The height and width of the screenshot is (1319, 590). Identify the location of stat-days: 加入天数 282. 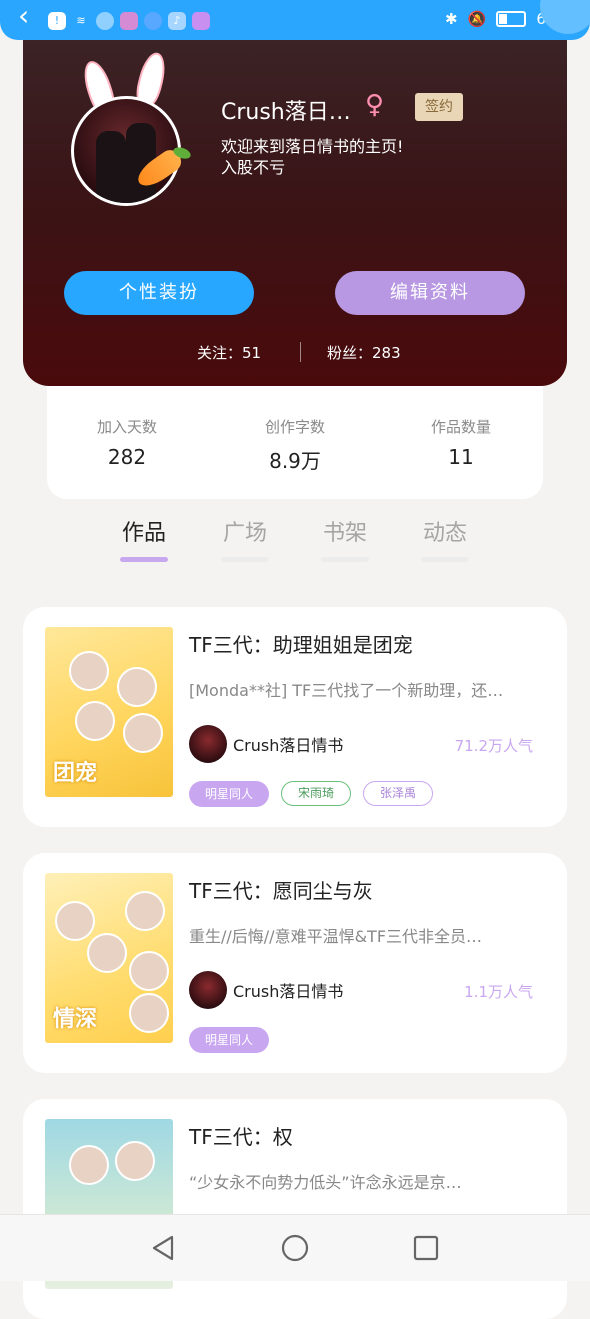
(127, 442).